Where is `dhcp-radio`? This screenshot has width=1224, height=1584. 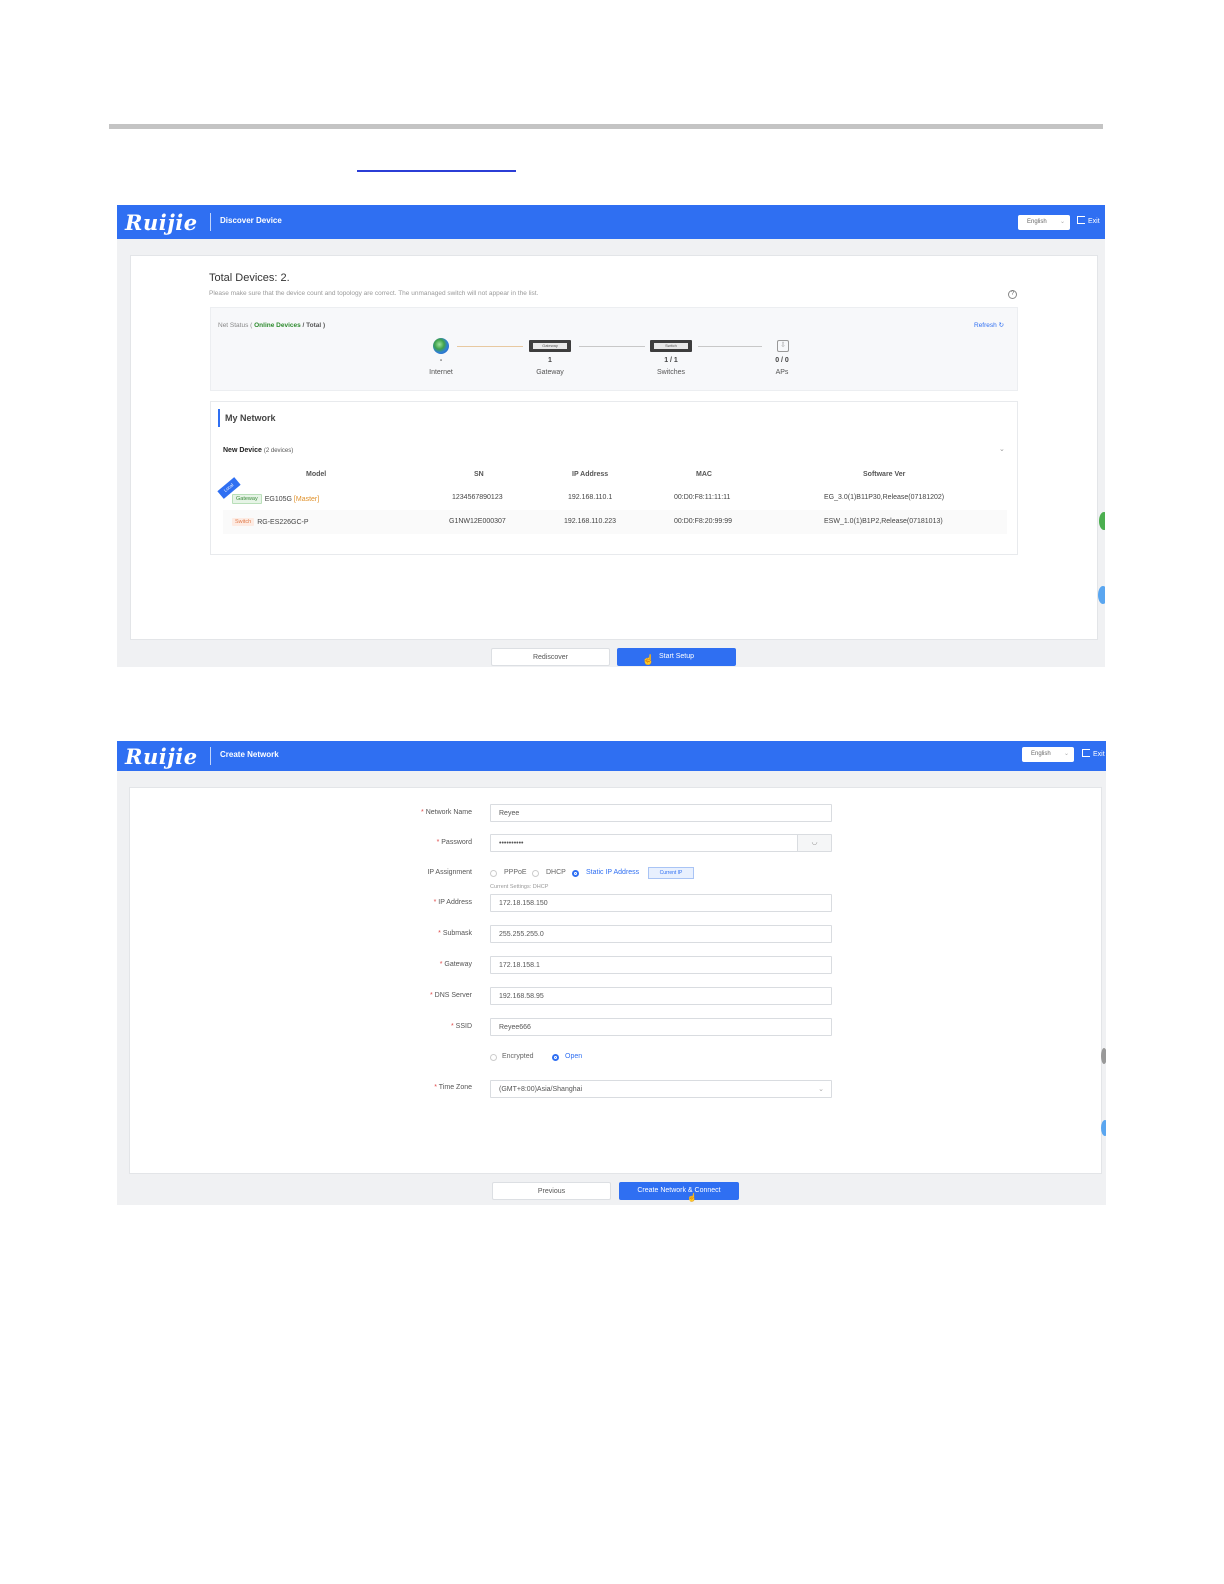 dhcp-radio is located at coordinates (535, 873).